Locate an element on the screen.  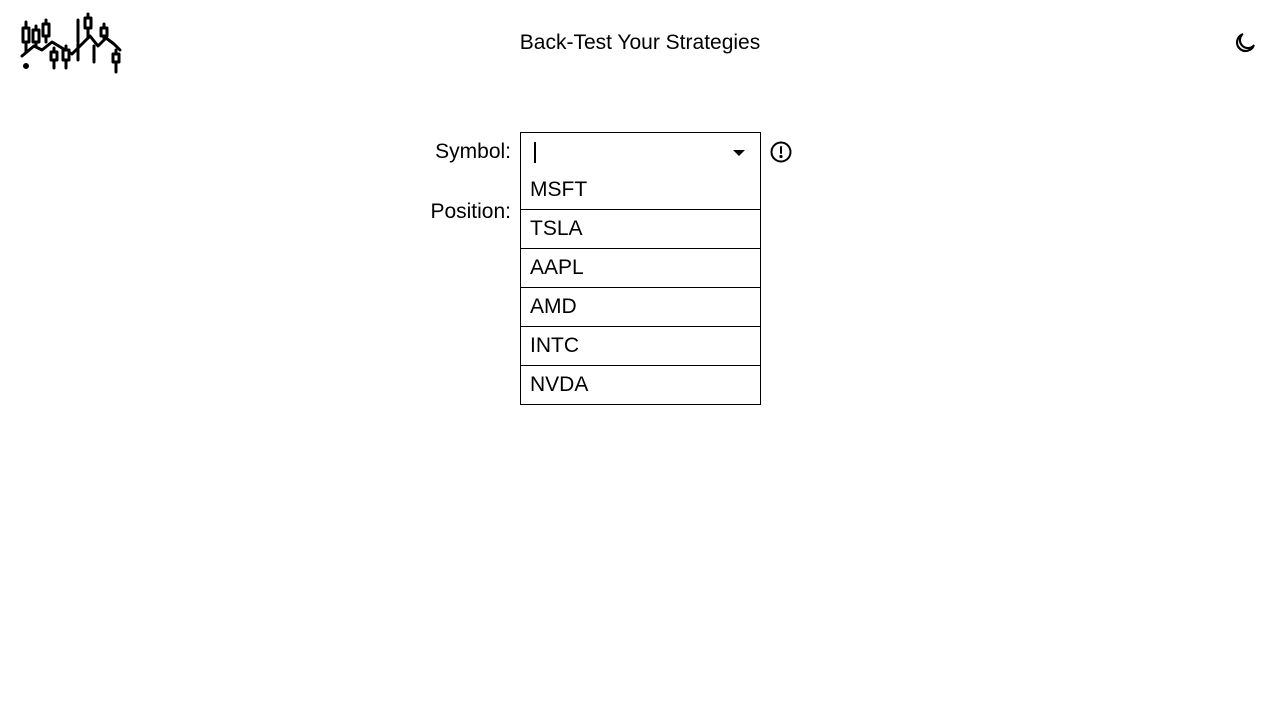
symbol-option: AAPL is located at coordinates (640, 268).